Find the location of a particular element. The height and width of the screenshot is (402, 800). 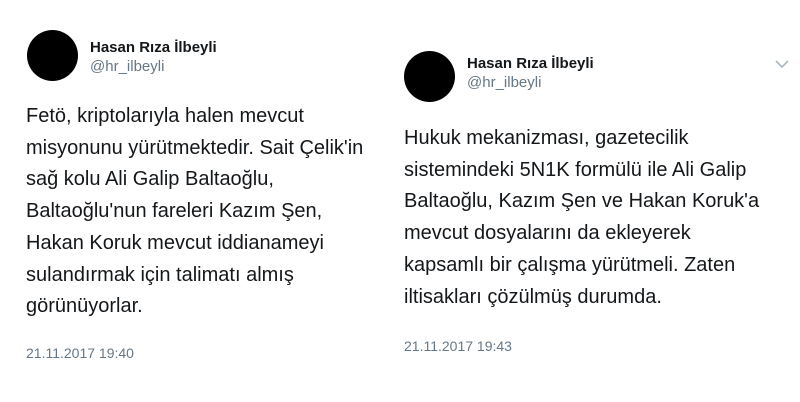

chevron-down-icon is located at coordinates (782, 64).